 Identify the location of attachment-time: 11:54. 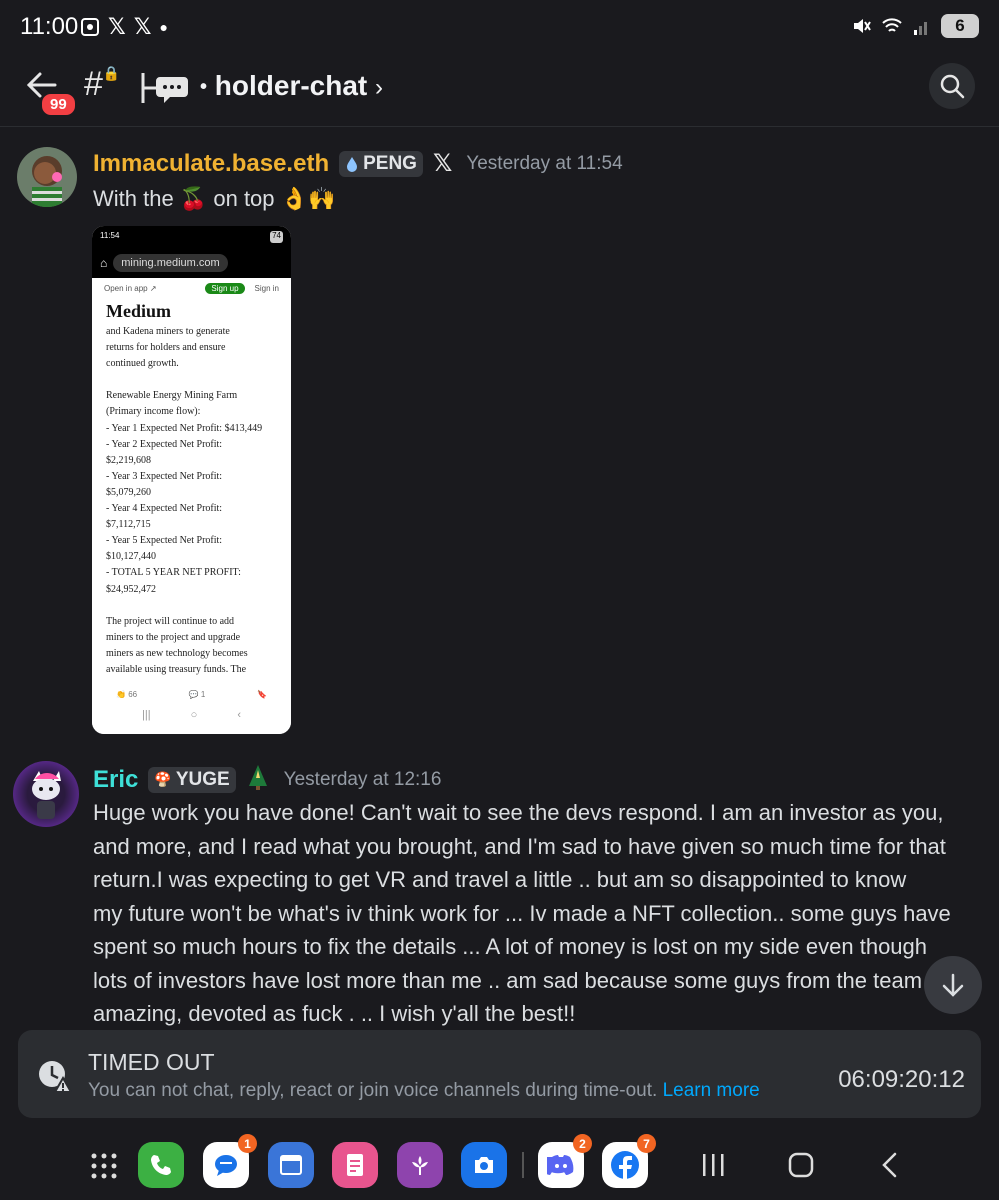
(110, 235).